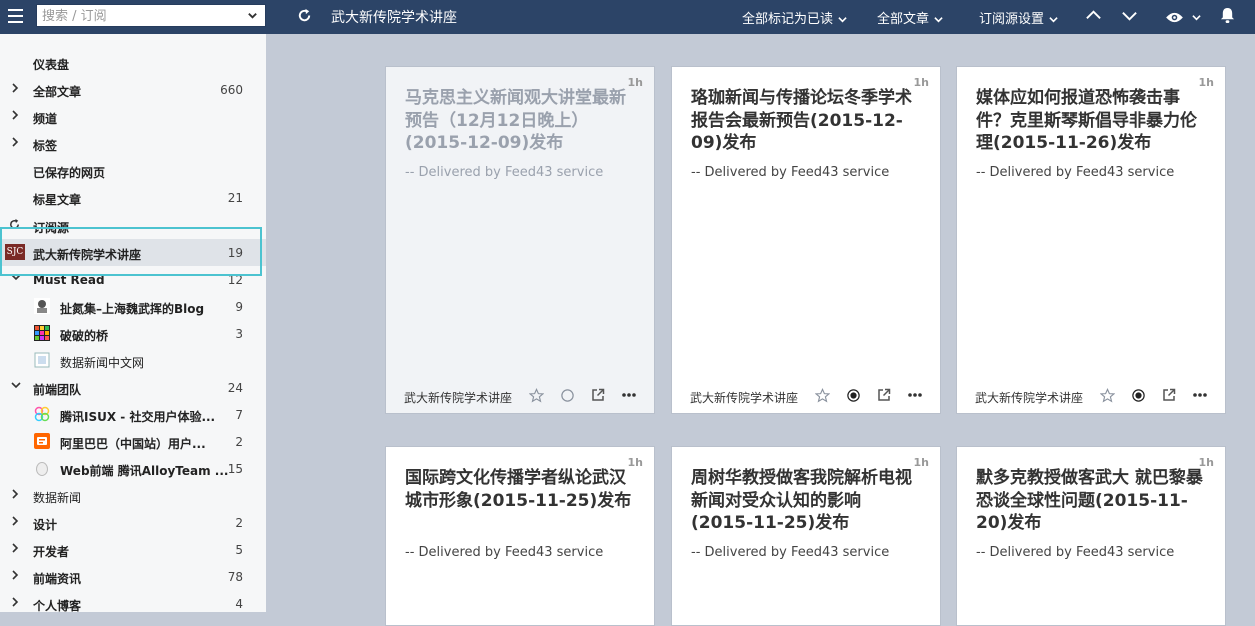  Describe the element at coordinates (137, 16) in the screenshot. I see `search-input` at that location.